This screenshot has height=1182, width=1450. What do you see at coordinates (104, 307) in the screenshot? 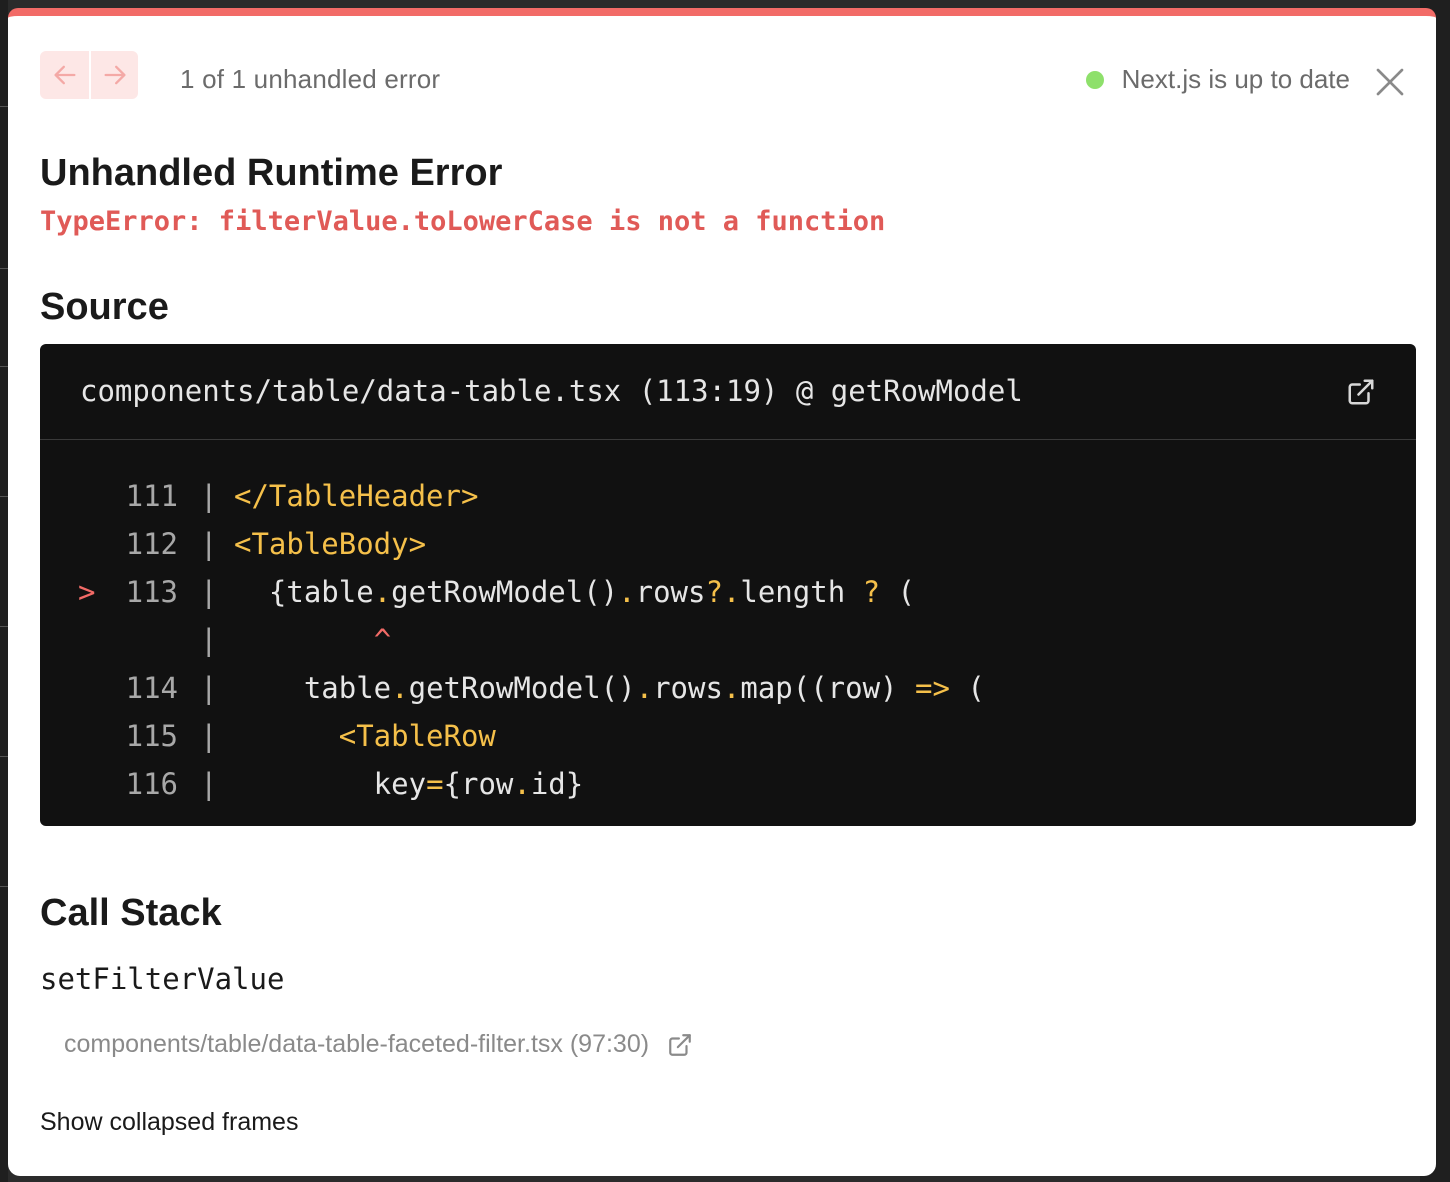
I see `source-heading: Source` at bounding box center [104, 307].